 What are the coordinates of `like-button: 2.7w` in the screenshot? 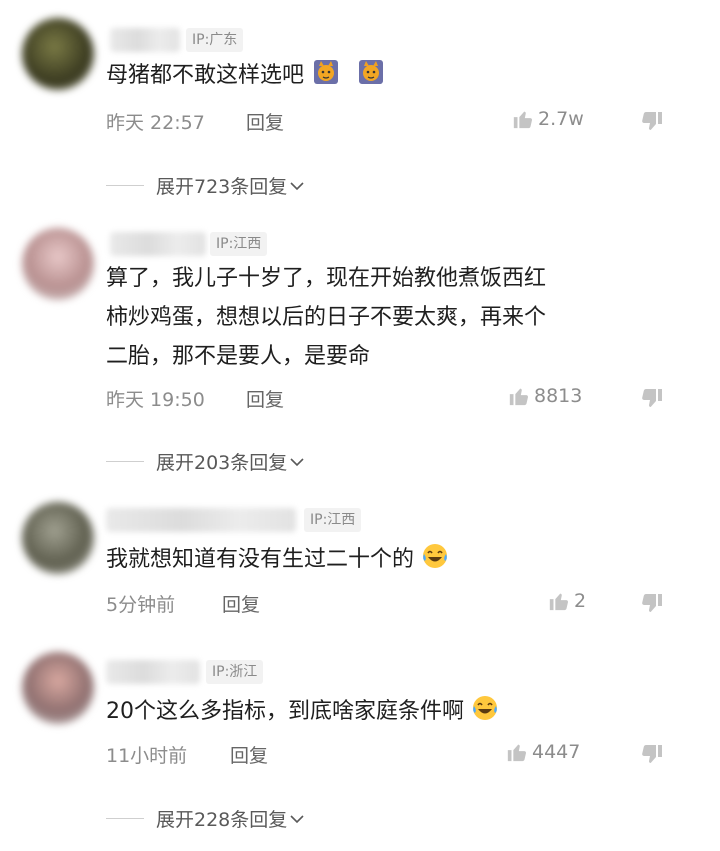 It's located at (548, 119).